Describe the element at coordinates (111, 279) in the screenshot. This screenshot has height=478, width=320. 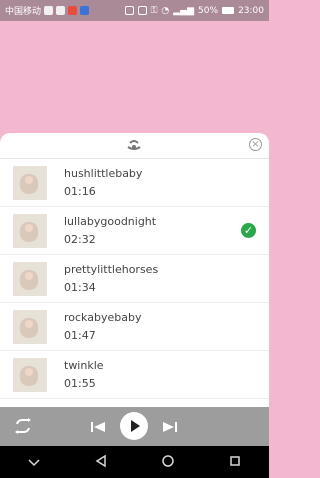
I see `song-meta: prettylittlehorses 01:34` at that location.